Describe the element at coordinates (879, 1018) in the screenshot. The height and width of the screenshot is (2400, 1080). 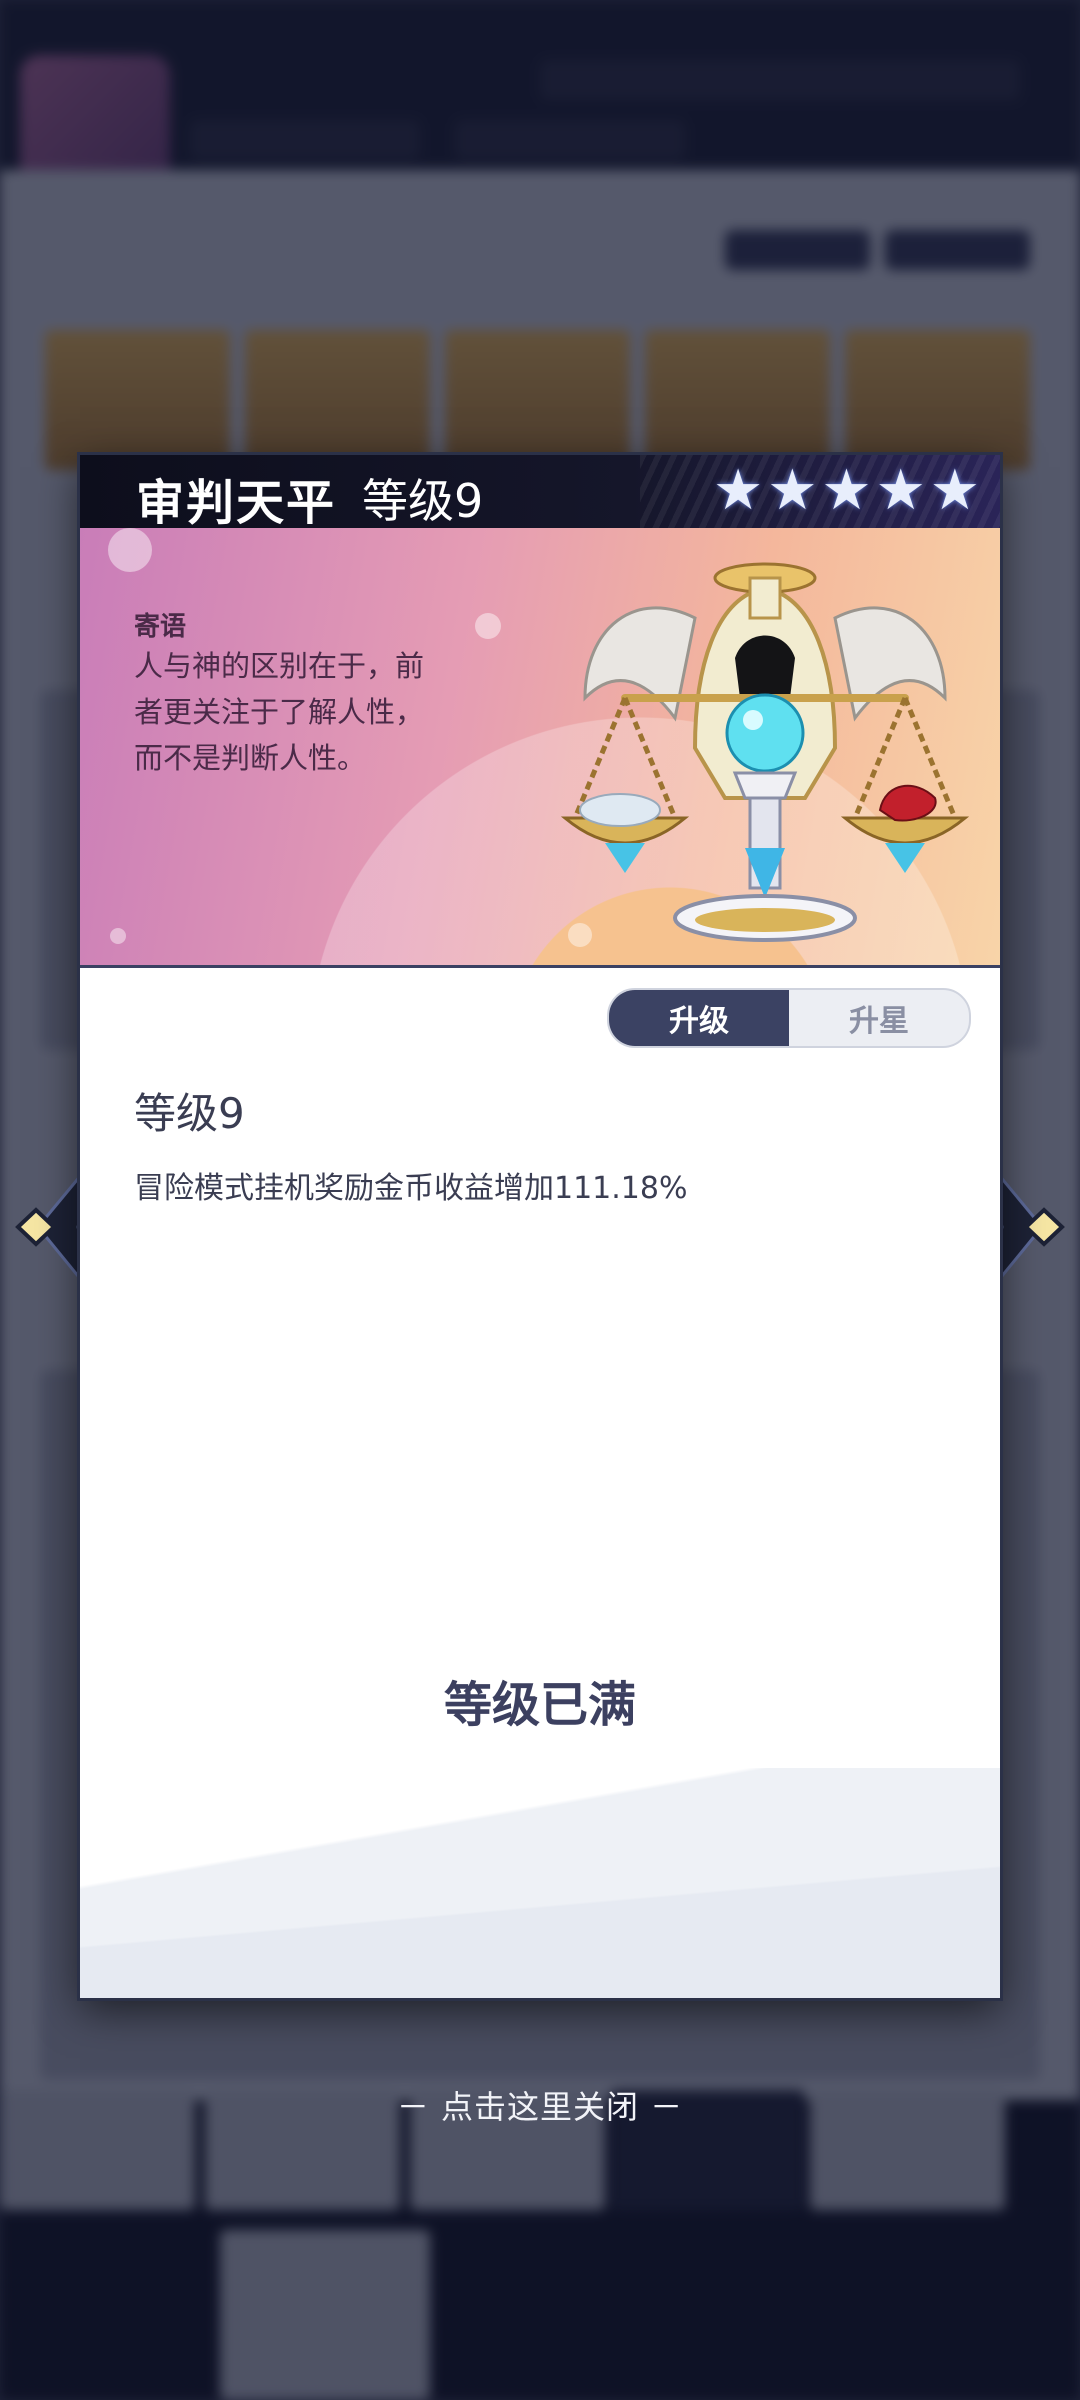
I see `tab-star-up: 升星` at that location.